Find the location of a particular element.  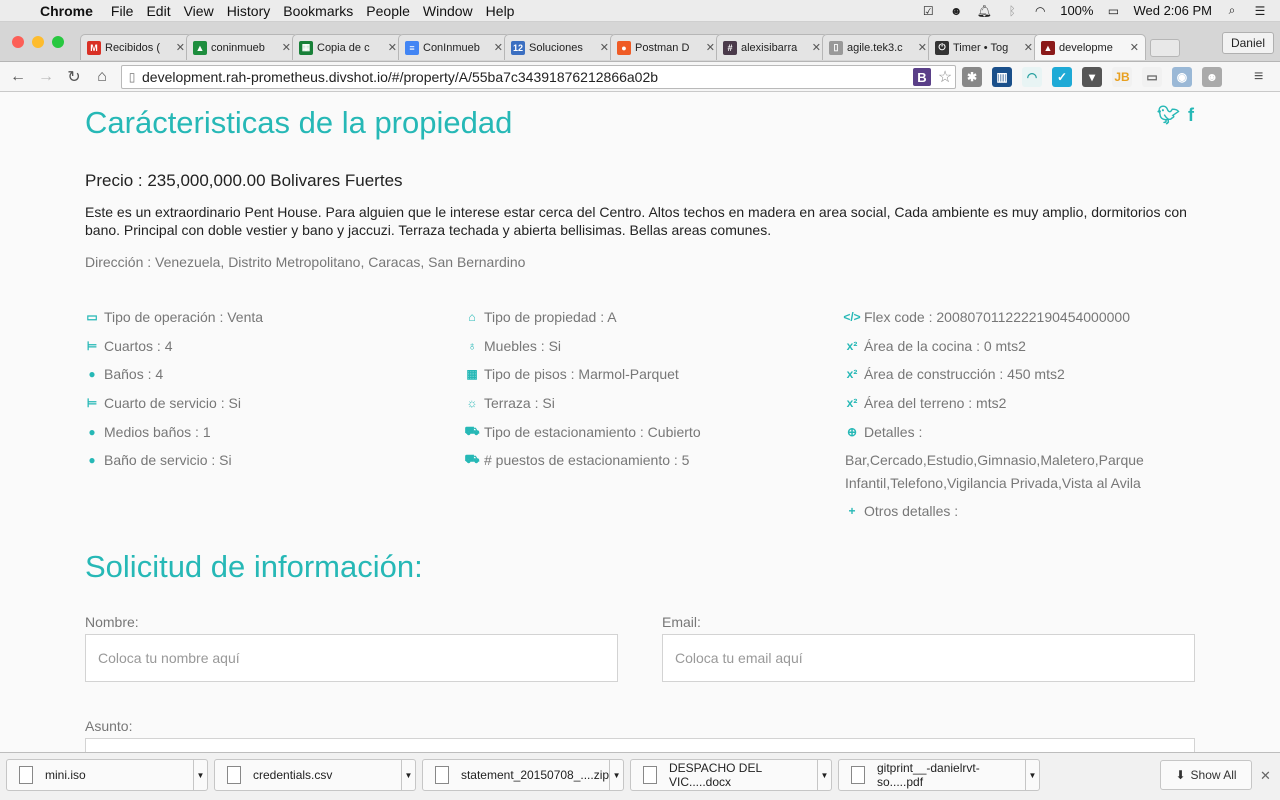

menu-history: History is located at coordinates (255, 11).